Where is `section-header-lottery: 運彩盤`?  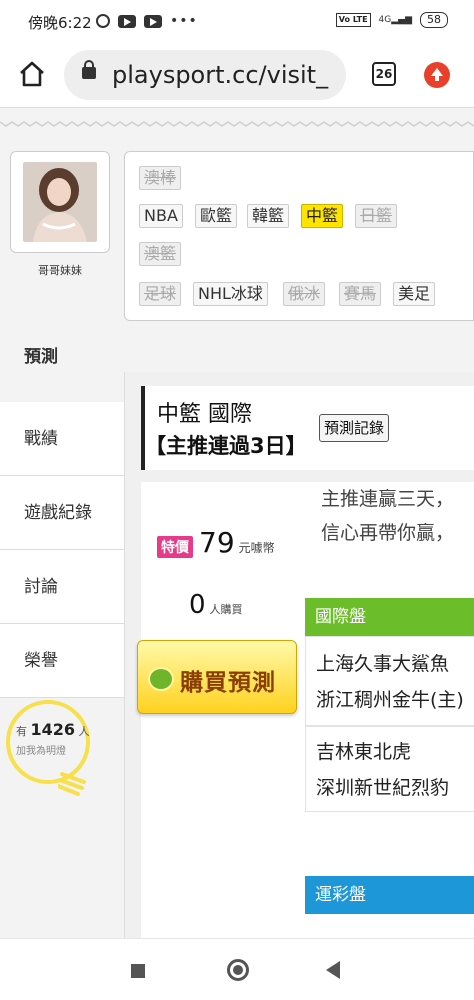 section-header-lottery: 運彩盤 is located at coordinates (389, 895).